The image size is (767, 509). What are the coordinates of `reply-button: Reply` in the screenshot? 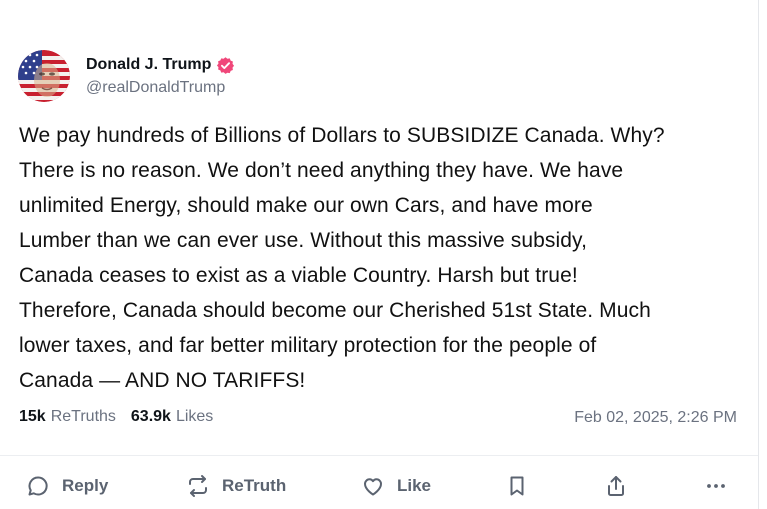 It's located at (67, 486).